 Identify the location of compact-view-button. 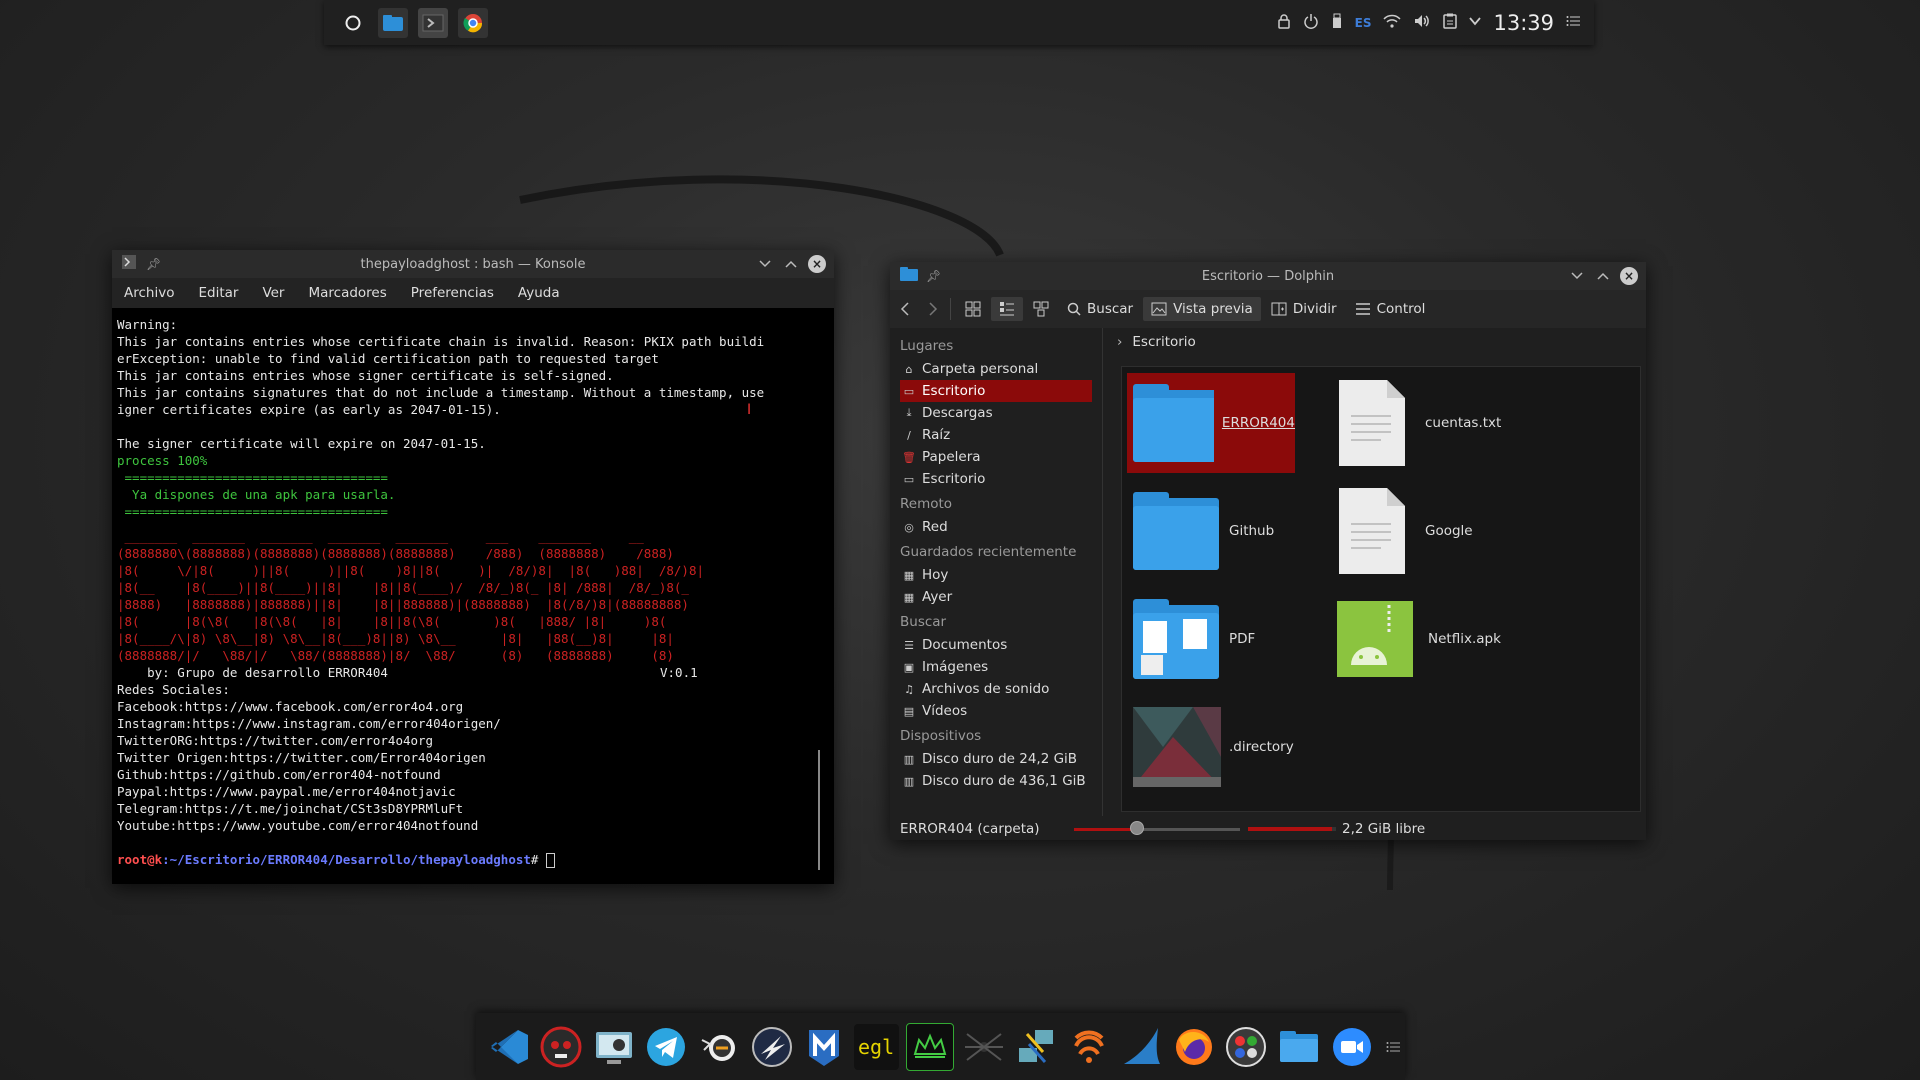
(1007, 309).